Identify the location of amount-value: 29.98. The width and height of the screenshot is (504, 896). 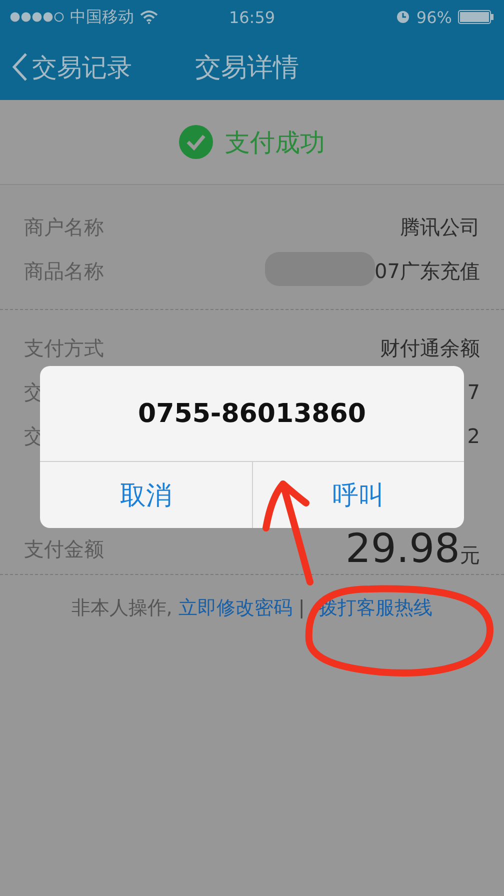
(402, 549).